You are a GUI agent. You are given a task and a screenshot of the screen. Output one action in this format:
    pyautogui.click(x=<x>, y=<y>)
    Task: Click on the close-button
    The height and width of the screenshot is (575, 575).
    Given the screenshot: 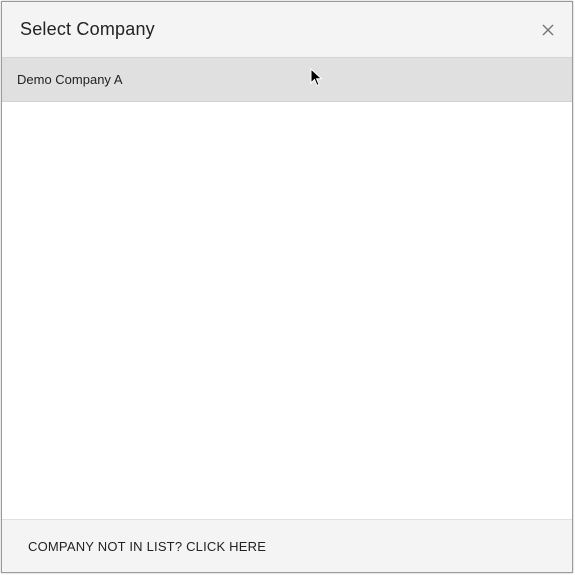 What is the action you would take?
    pyautogui.click(x=548, y=30)
    